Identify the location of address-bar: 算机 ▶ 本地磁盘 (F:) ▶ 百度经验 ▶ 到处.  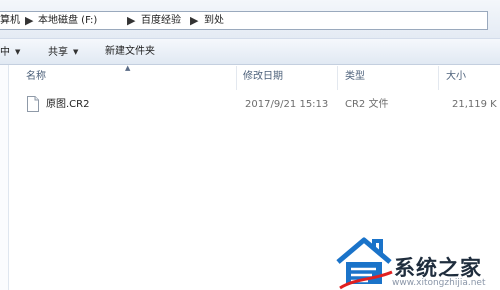
(250, 19).